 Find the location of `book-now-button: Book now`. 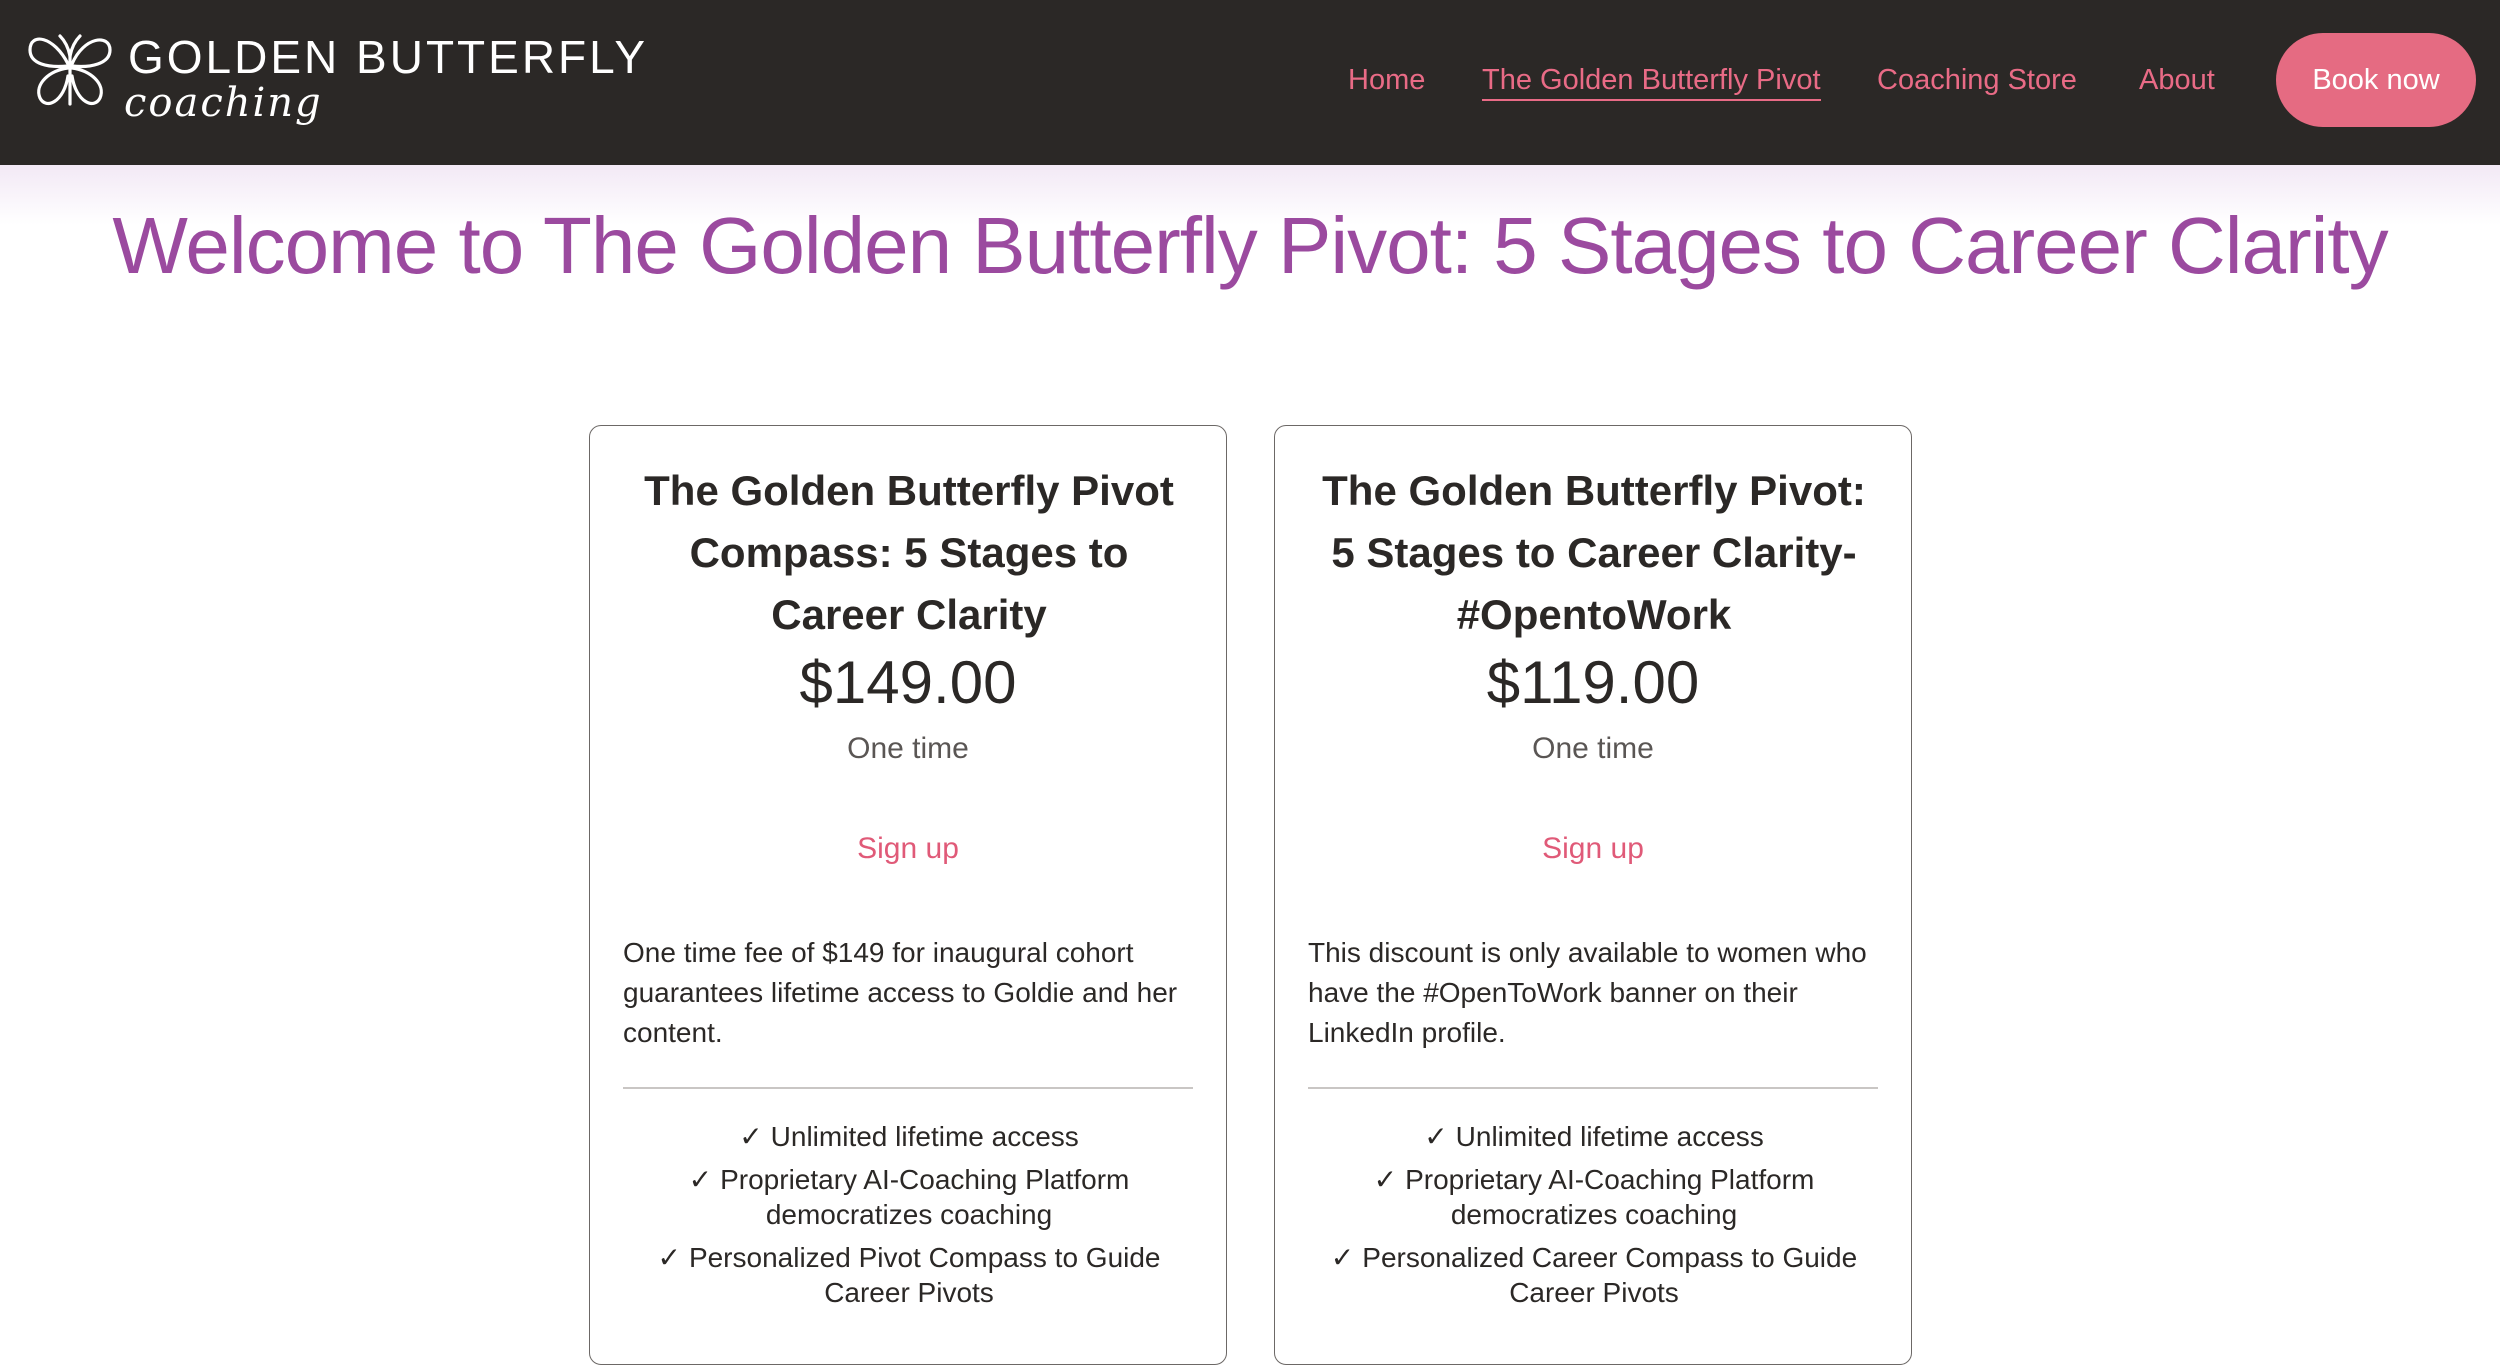

book-now-button: Book now is located at coordinates (2376, 80).